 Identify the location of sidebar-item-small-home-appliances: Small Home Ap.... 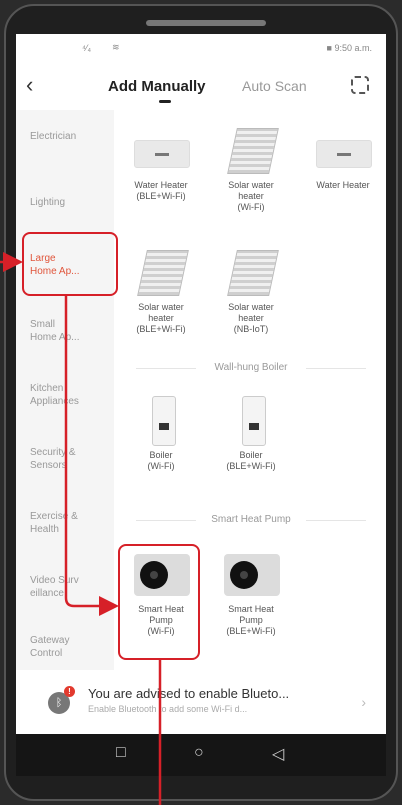
(70, 331).